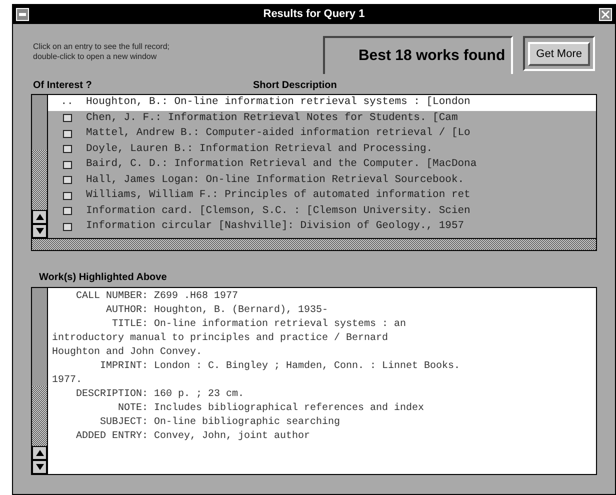 The width and height of the screenshot is (616, 495). Describe the element at coordinates (241, 311) in the screenshot. I see `field-value: Houghton, B. (Bernard), 1935-` at that location.